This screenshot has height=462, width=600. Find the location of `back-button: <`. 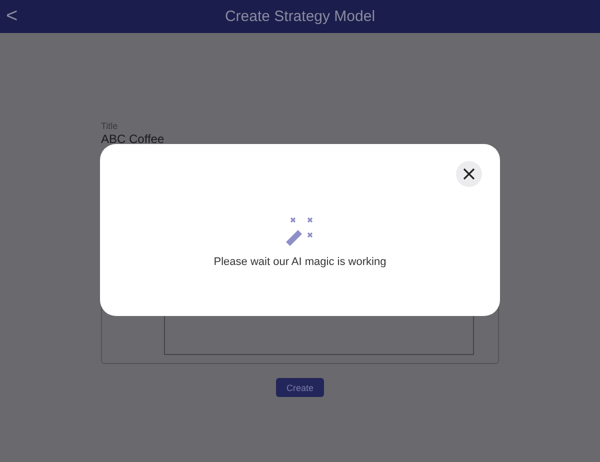

back-button: < is located at coordinates (12, 16).